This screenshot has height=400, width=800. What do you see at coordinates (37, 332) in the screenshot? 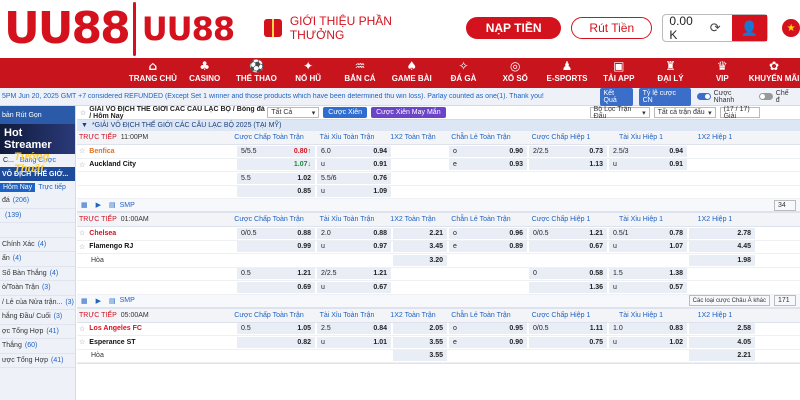
I see `sidebar-item: ợc Tổng Hợp (41)` at bounding box center [37, 332].